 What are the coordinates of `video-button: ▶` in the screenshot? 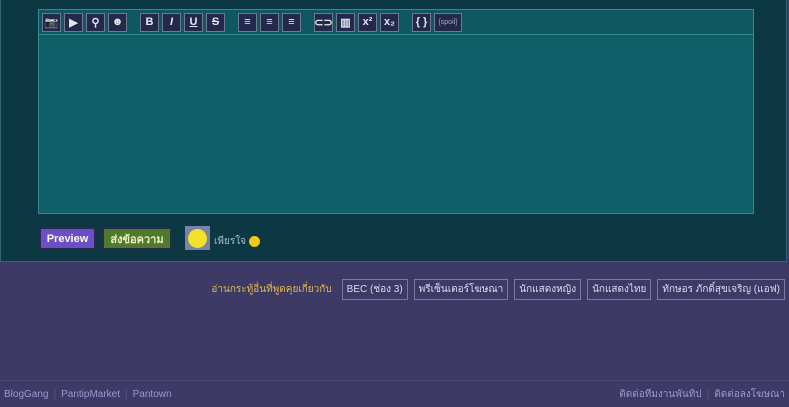 It's located at (73, 22).